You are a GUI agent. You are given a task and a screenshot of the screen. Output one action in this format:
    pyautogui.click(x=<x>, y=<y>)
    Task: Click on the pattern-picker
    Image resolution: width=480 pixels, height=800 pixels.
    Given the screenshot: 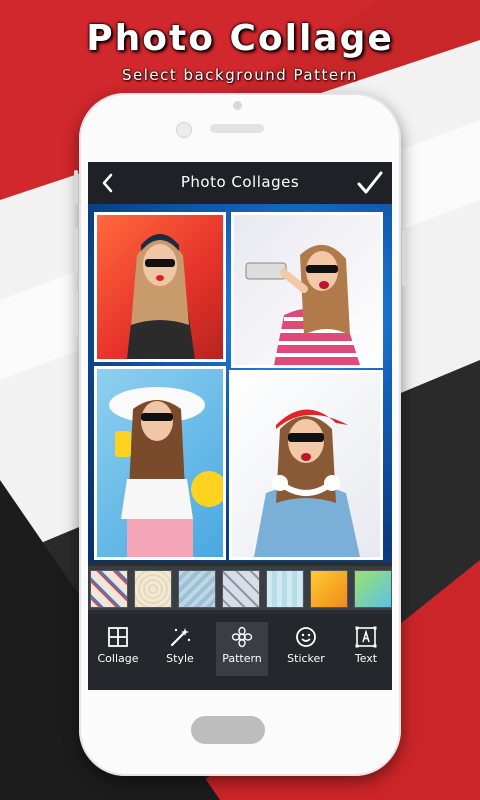 What is the action you would take?
    pyautogui.click(x=240, y=588)
    